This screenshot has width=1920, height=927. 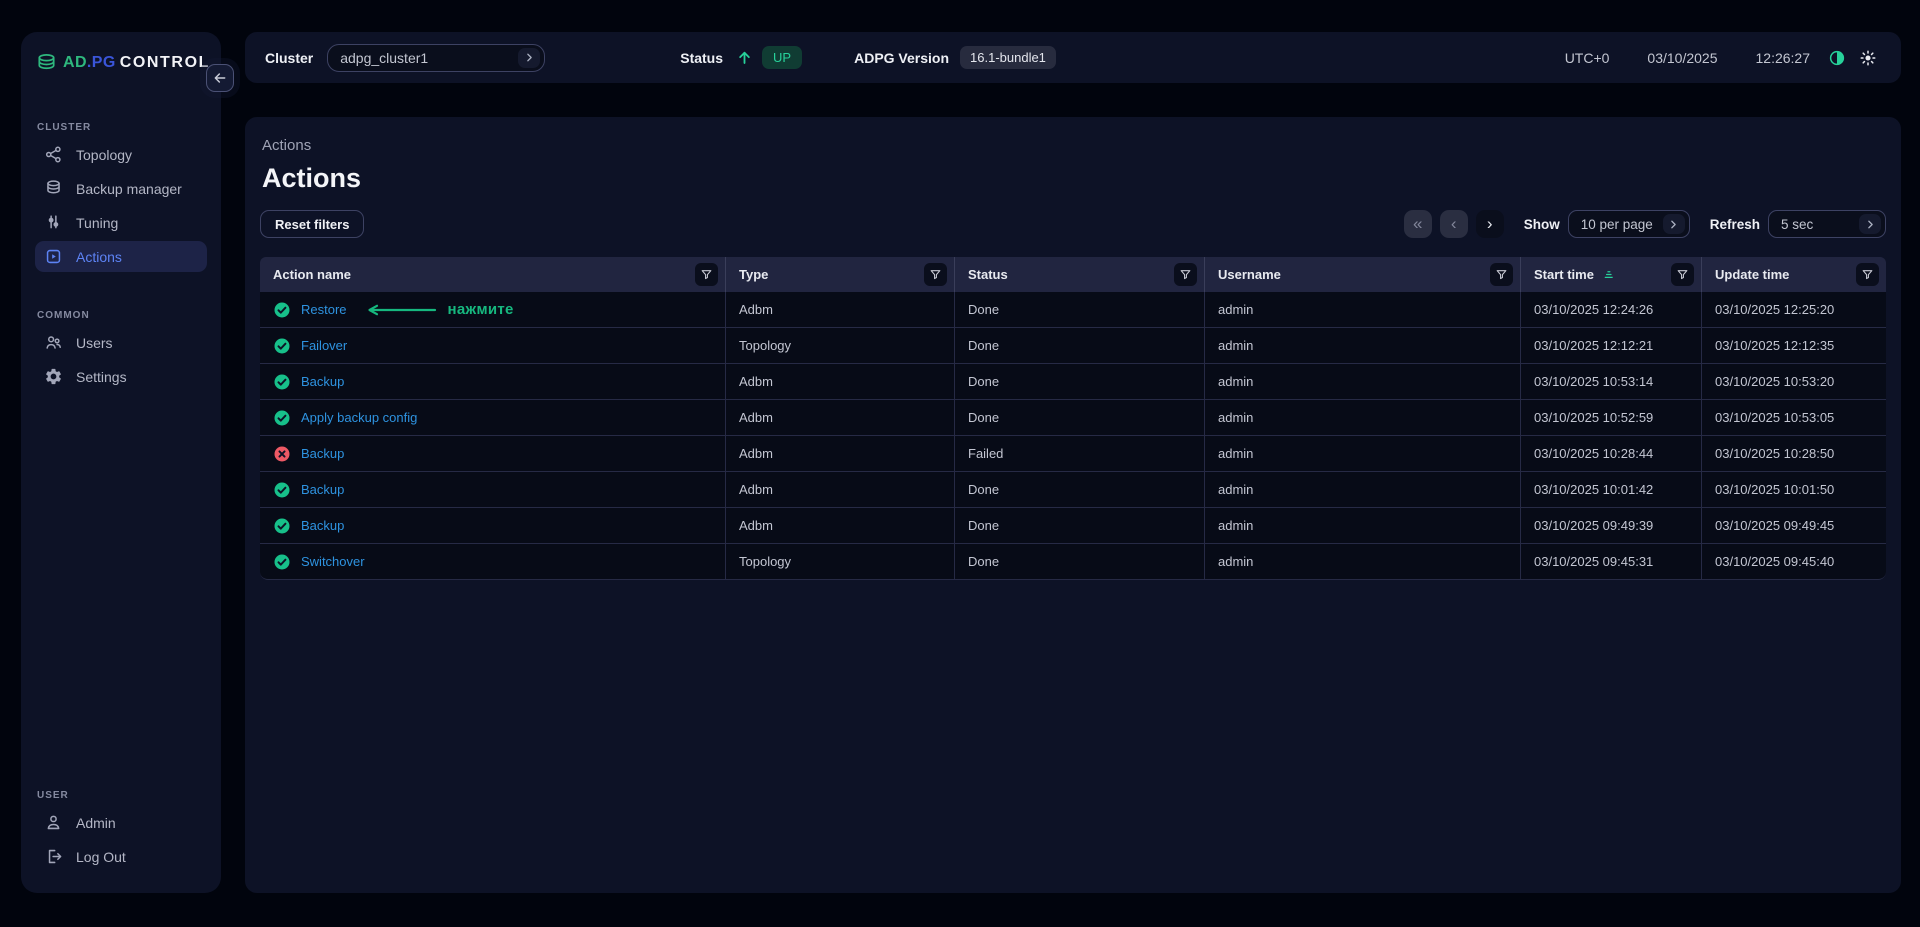 I want to click on sidebar-item-label: Users, so click(x=94, y=342).